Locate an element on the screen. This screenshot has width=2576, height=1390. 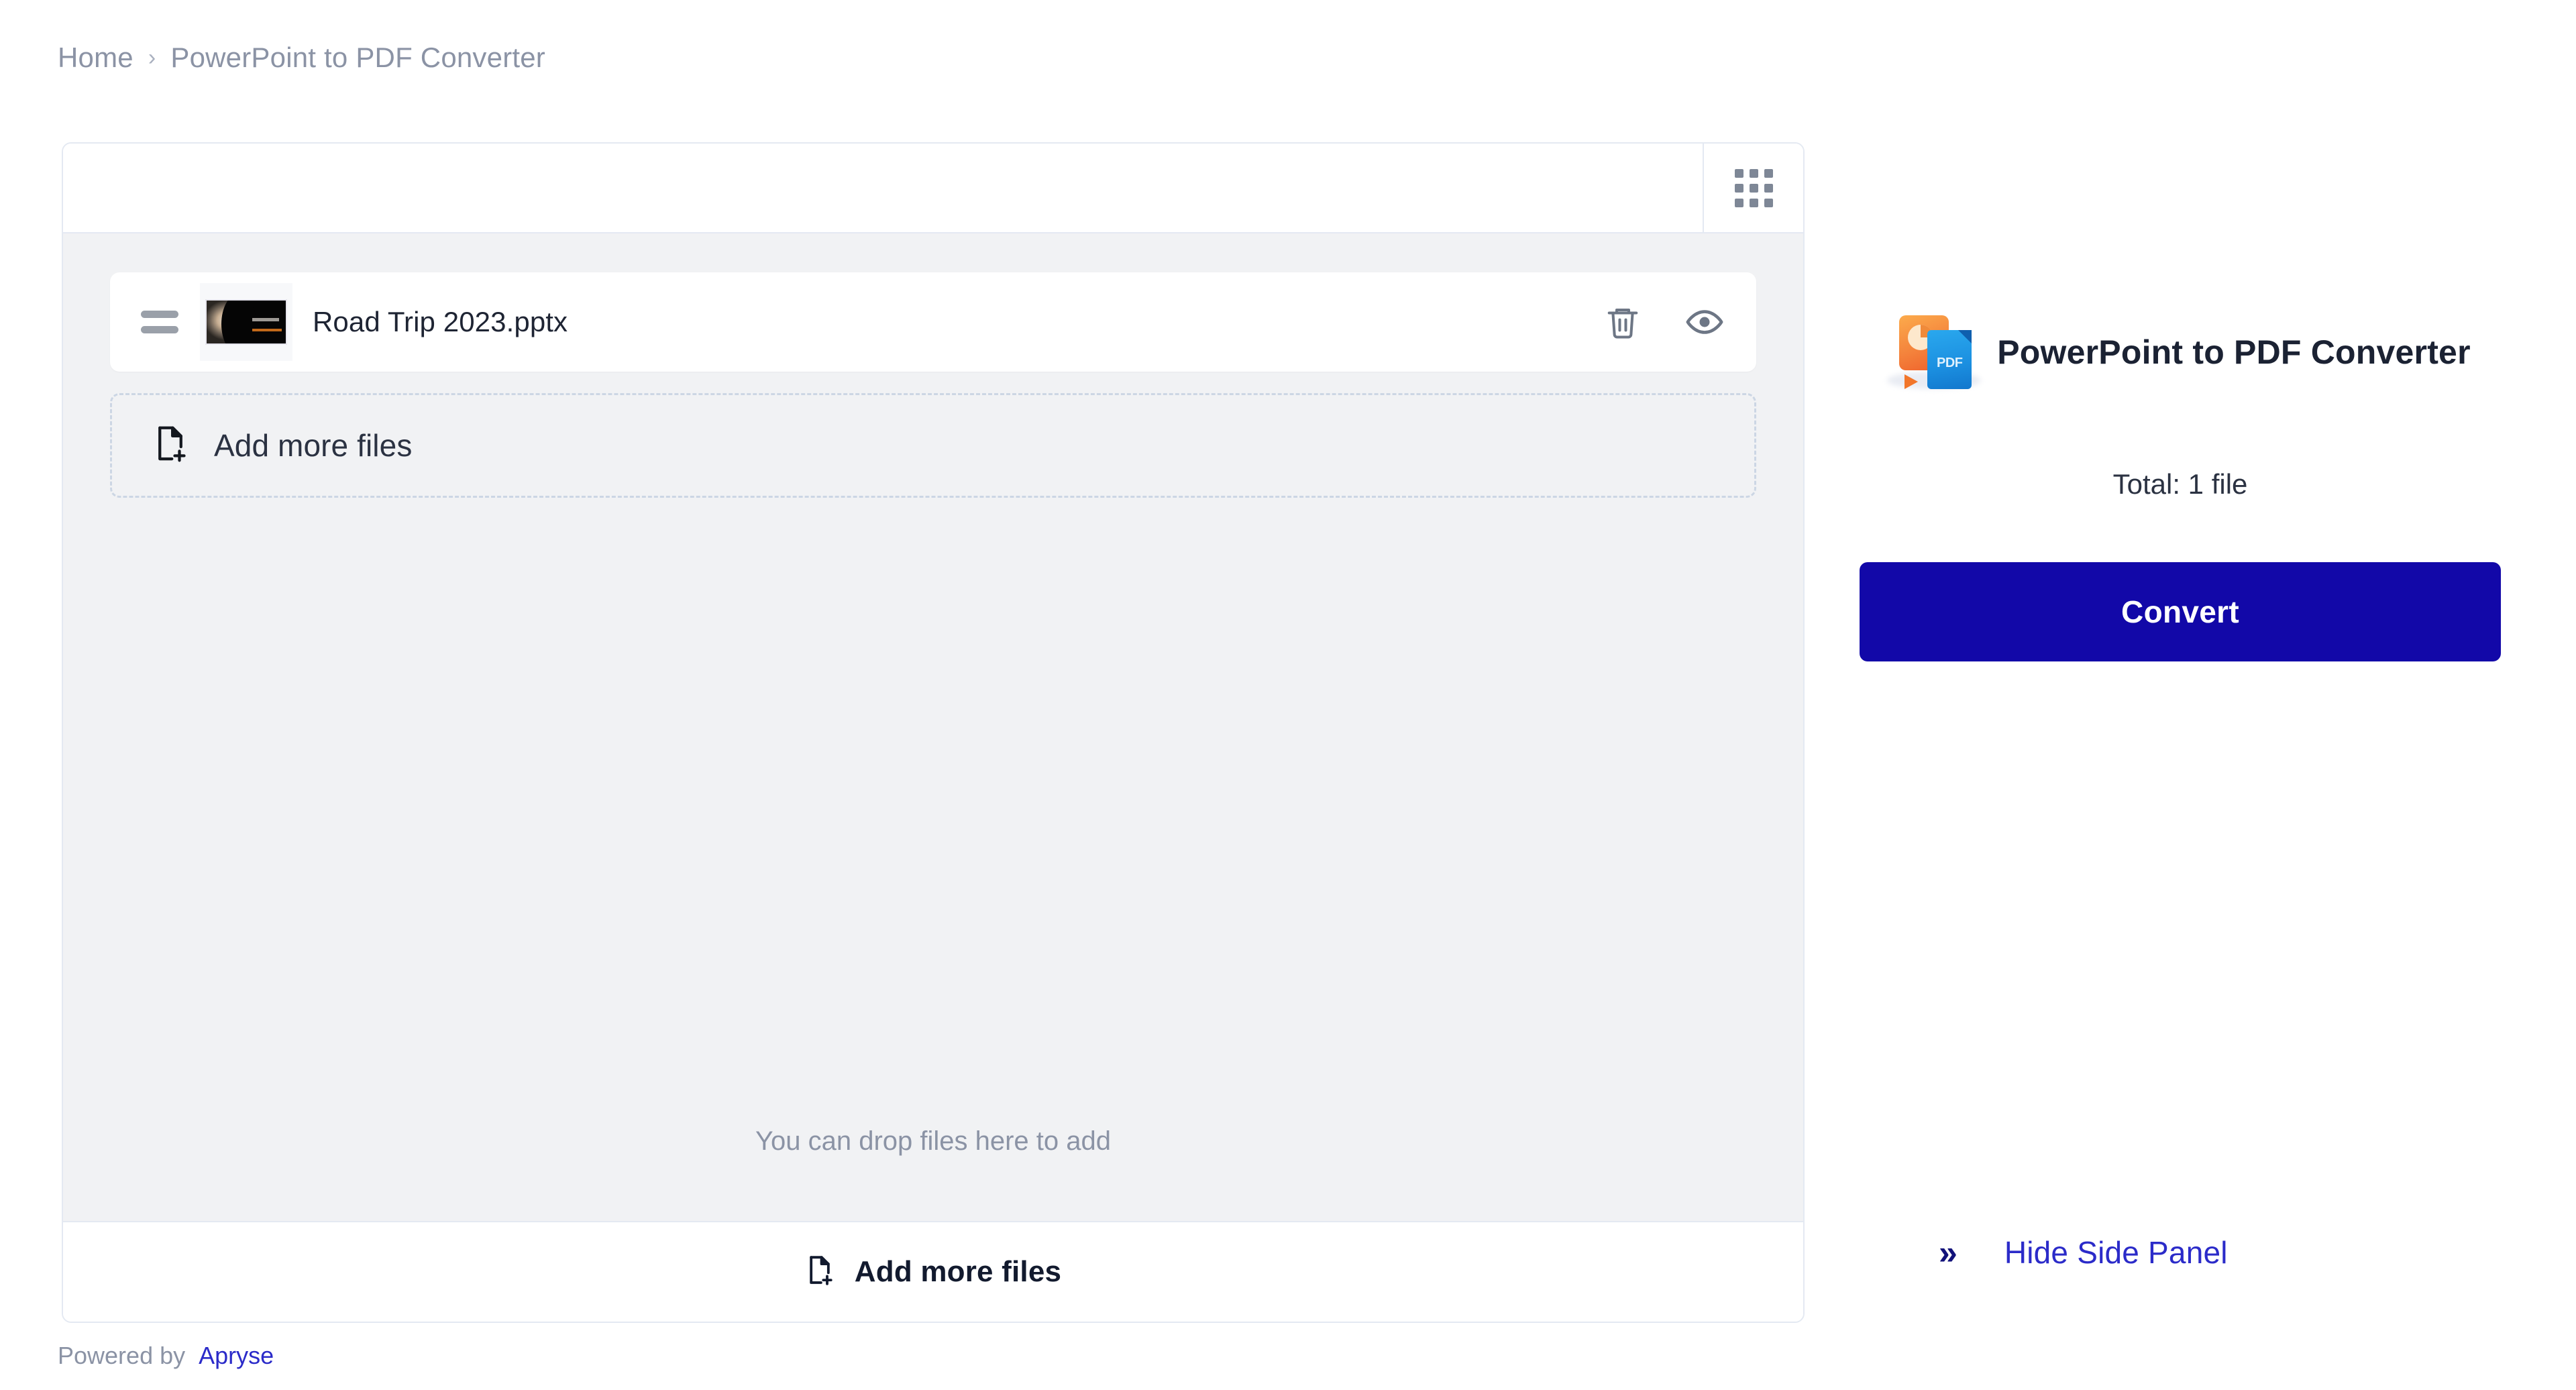
powered-by-label: Powered by is located at coordinates (122, 1355).